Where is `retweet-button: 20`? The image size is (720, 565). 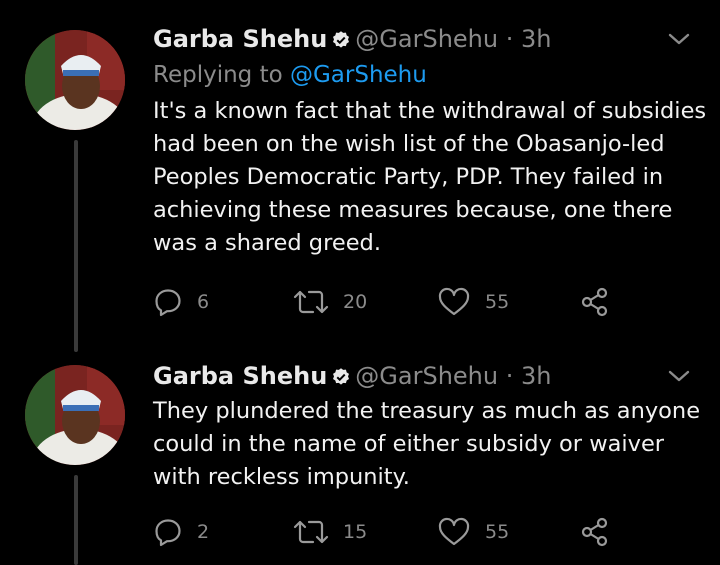 retweet-button: 20 is located at coordinates (330, 302).